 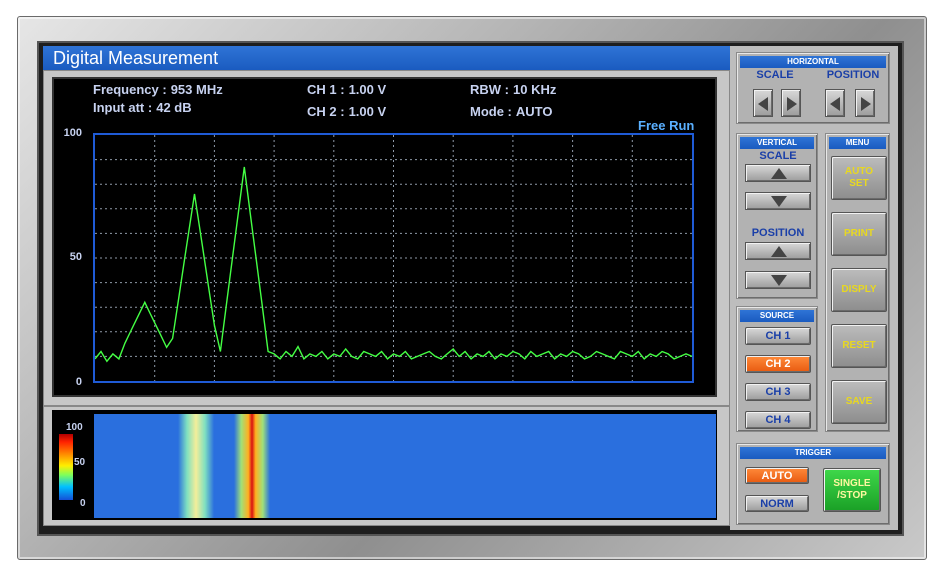 What do you see at coordinates (72, 133) in the screenshot?
I see `y-tick-100: 100` at bounding box center [72, 133].